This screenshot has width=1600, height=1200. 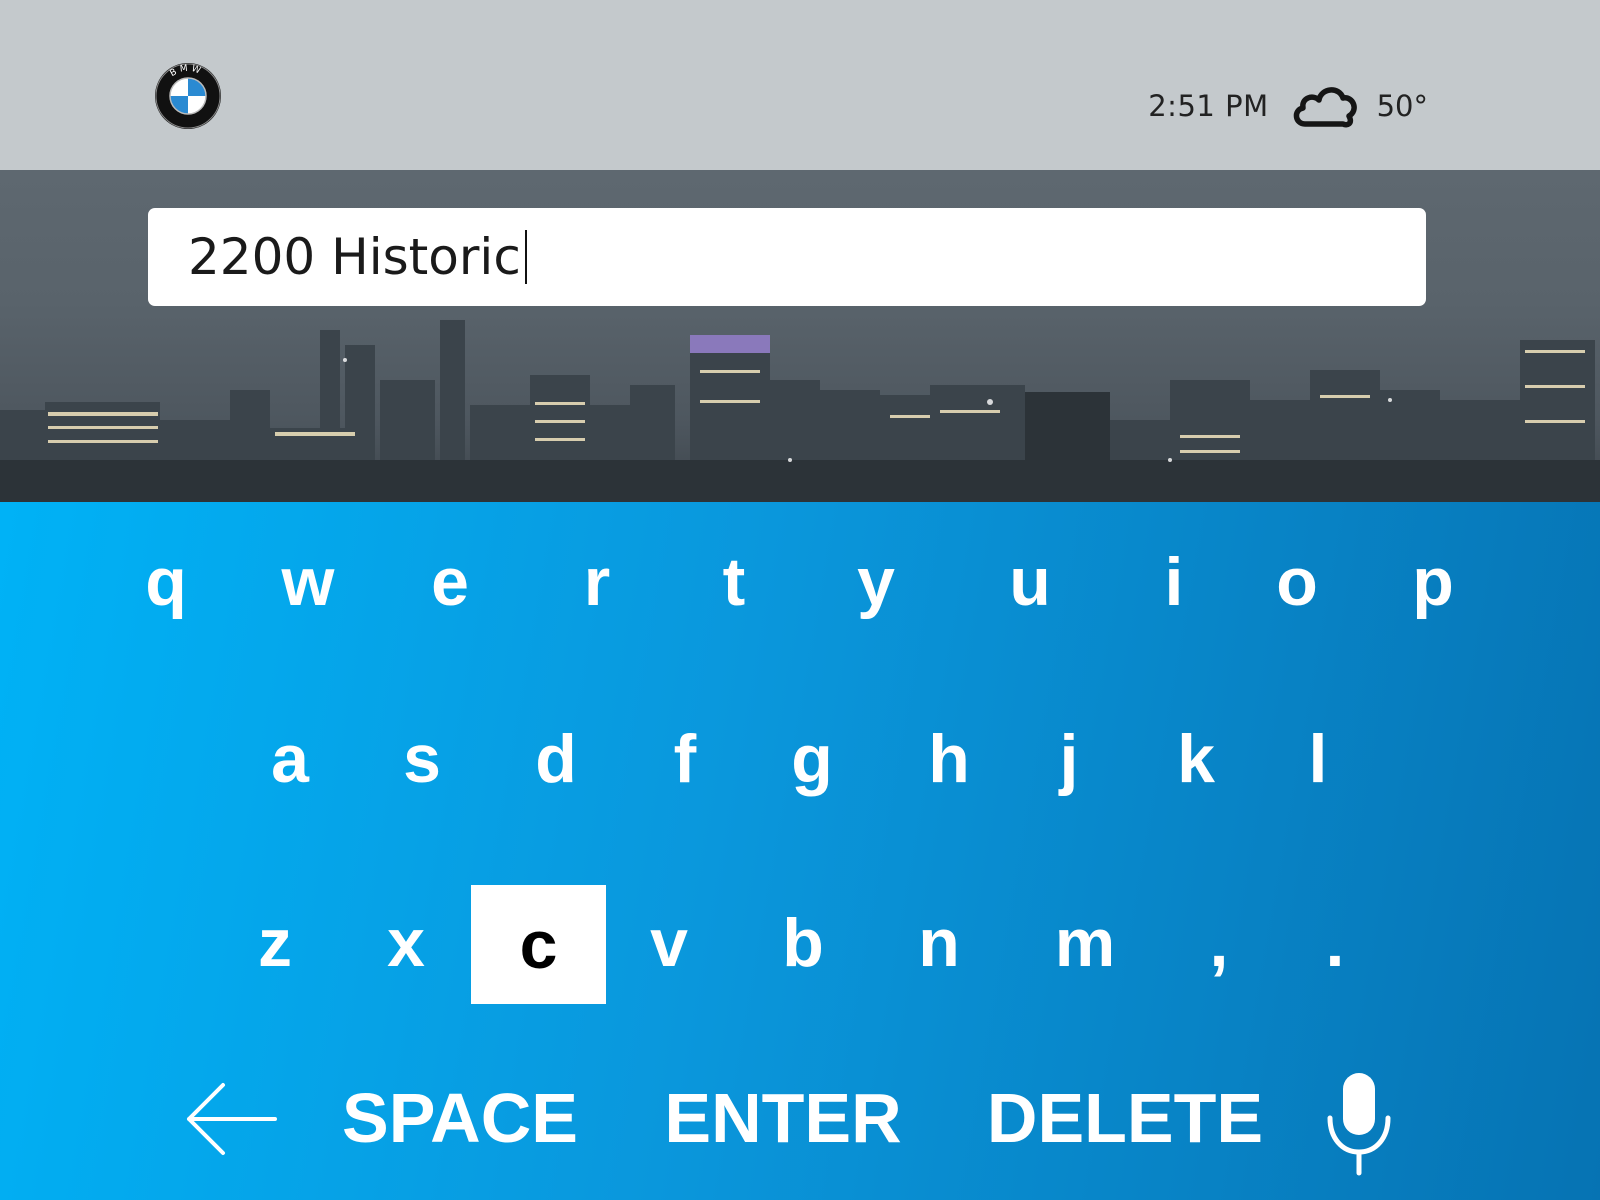 What do you see at coordinates (406, 943) in the screenshot?
I see `key-x: x` at bounding box center [406, 943].